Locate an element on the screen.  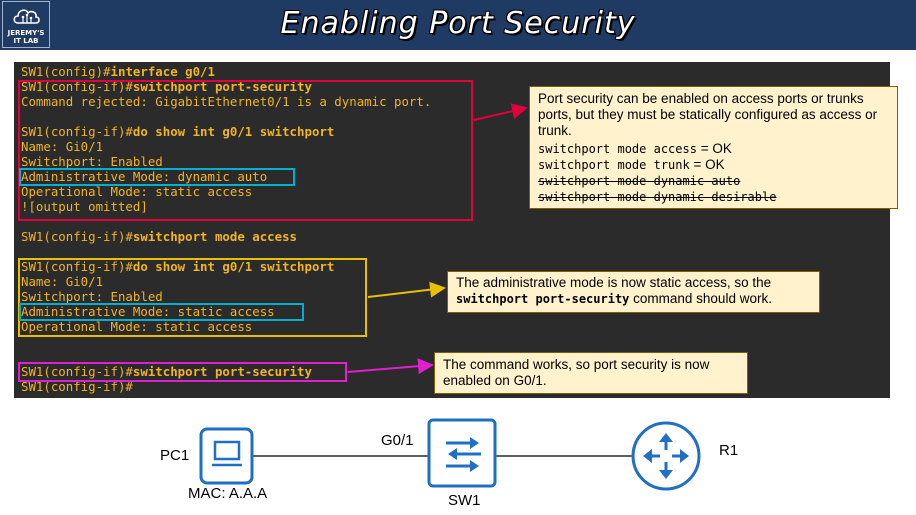
port-label: G0/1 is located at coordinates (397, 440).